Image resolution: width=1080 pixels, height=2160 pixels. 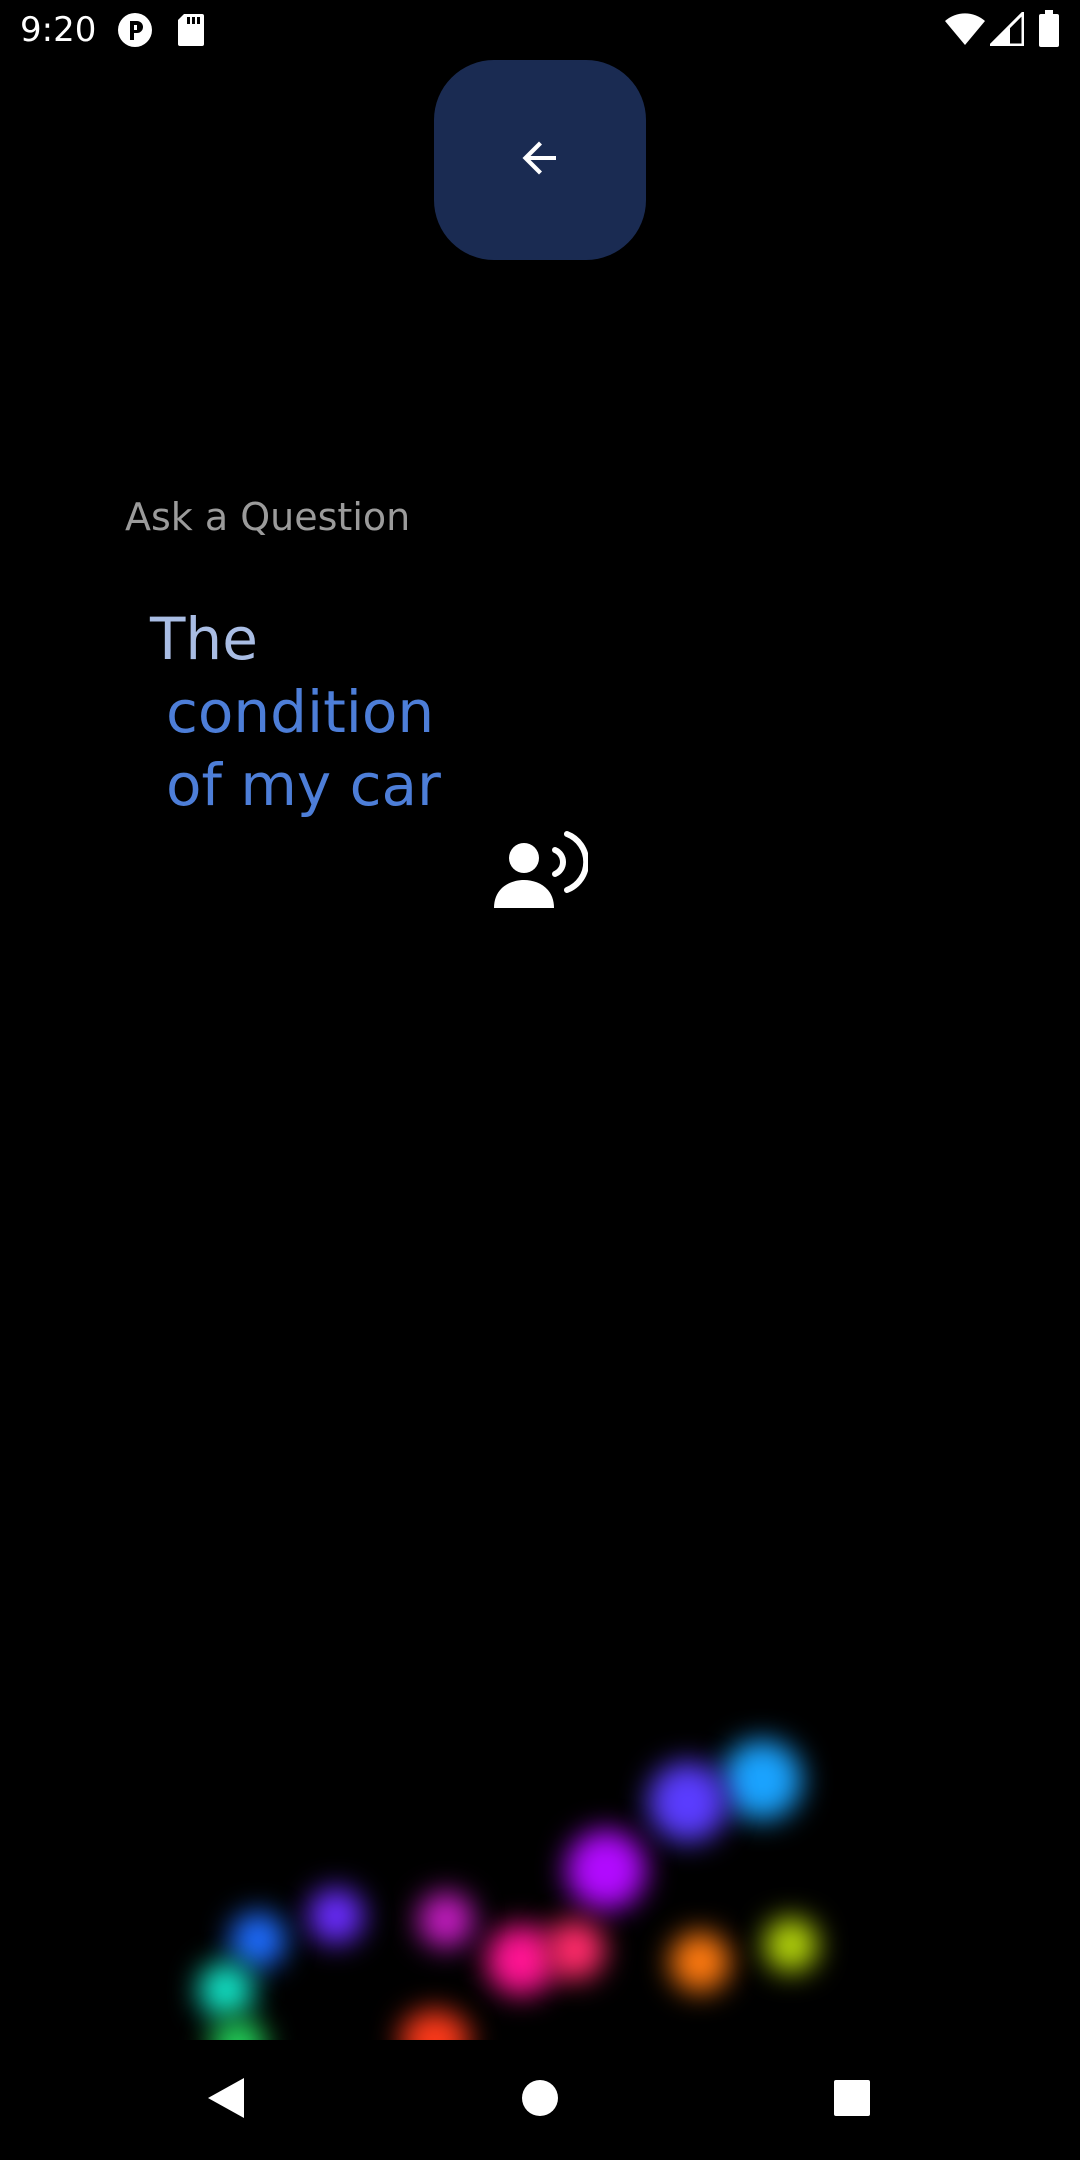 I want to click on nav-recents-button, so click(x=852, y=2100).